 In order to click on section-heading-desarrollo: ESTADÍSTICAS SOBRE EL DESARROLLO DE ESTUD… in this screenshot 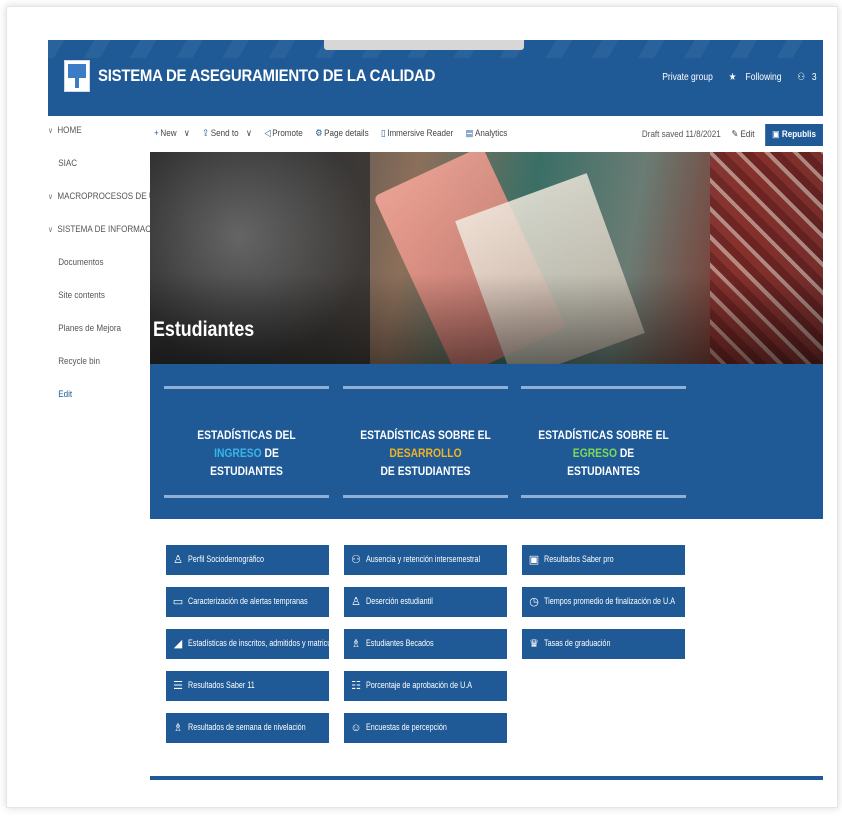, I will do `click(425, 453)`.